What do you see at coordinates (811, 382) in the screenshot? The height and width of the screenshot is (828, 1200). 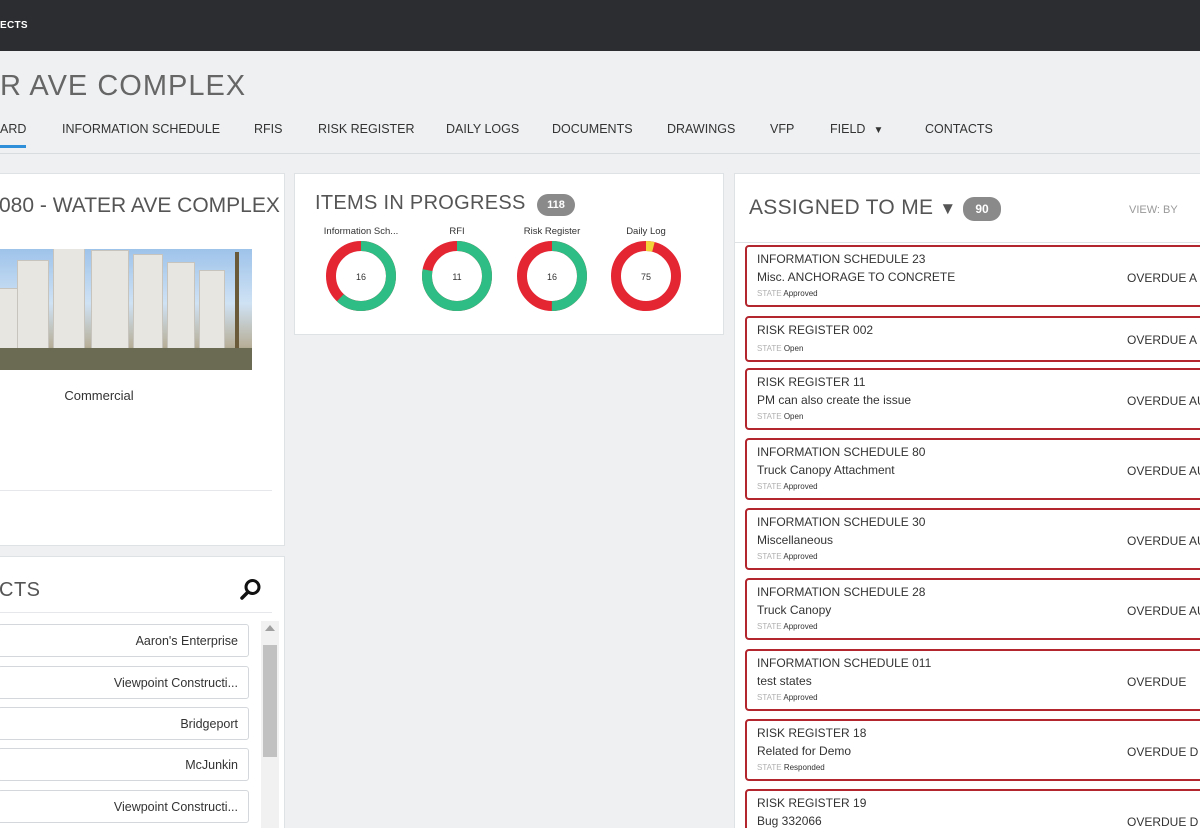 I see `card-type: RISK REGISTER 11` at bounding box center [811, 382].